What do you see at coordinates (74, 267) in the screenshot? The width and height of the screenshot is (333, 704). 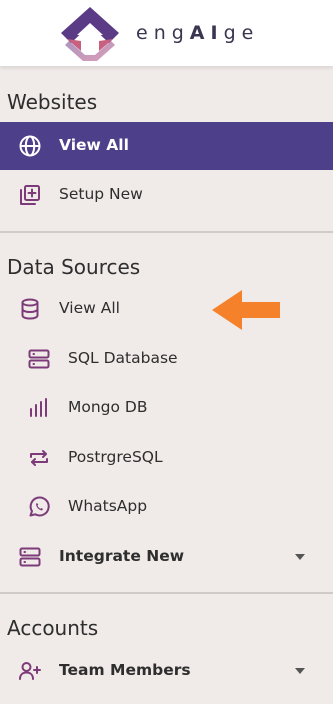 I see `section-title-data-sources: Data Sources` at bounding box center [74, 267].